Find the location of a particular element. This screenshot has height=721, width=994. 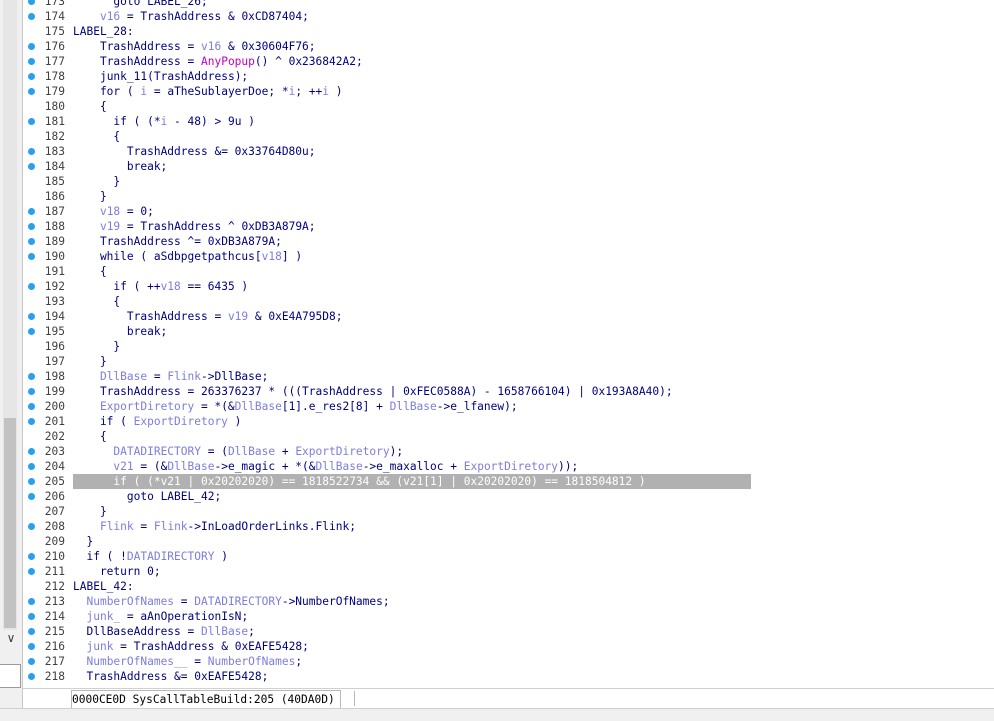

left-panel-input is located at coordinates (10, 676).